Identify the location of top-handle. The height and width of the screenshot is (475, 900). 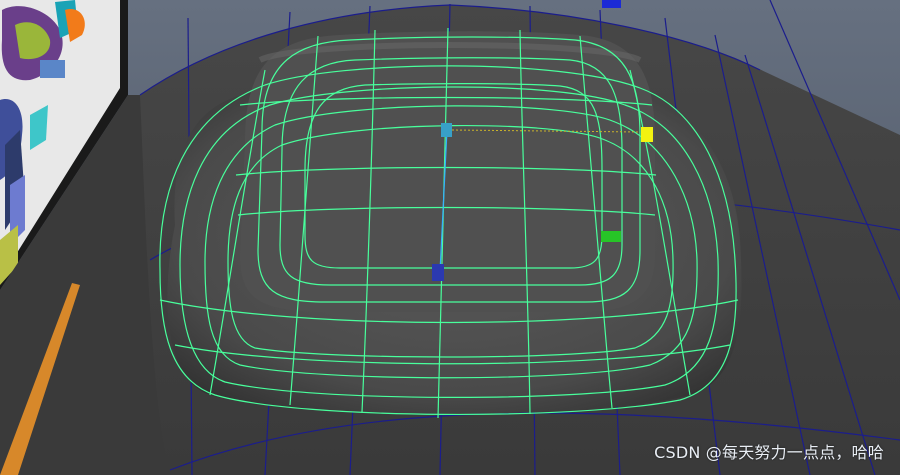
(611, 4).